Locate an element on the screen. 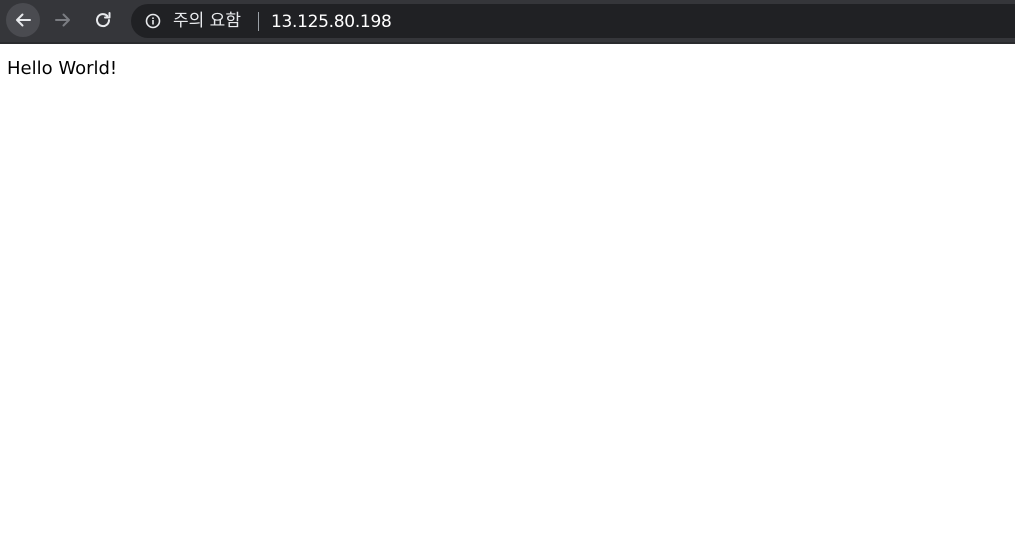 The image size is (1015, 555). arrow-left-icon is located at coordinates (23, 20).